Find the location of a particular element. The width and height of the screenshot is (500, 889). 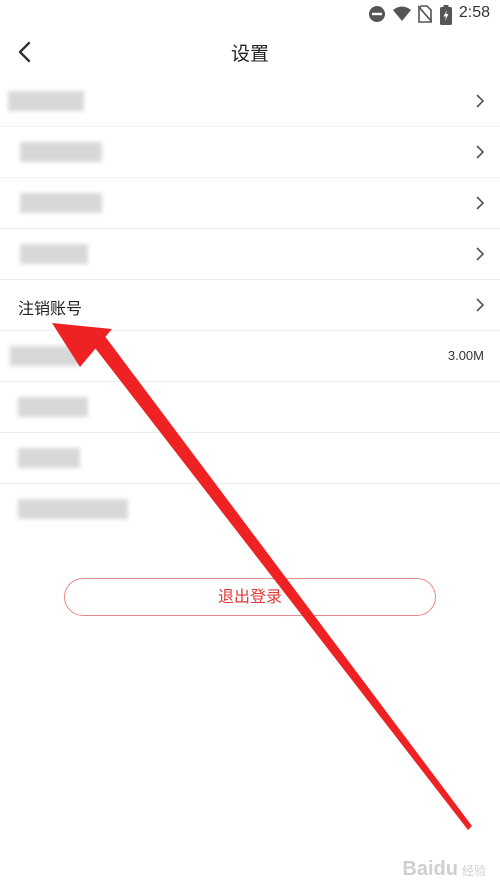

cache-size-value: 3.00M is located at coordinates (465, 355).